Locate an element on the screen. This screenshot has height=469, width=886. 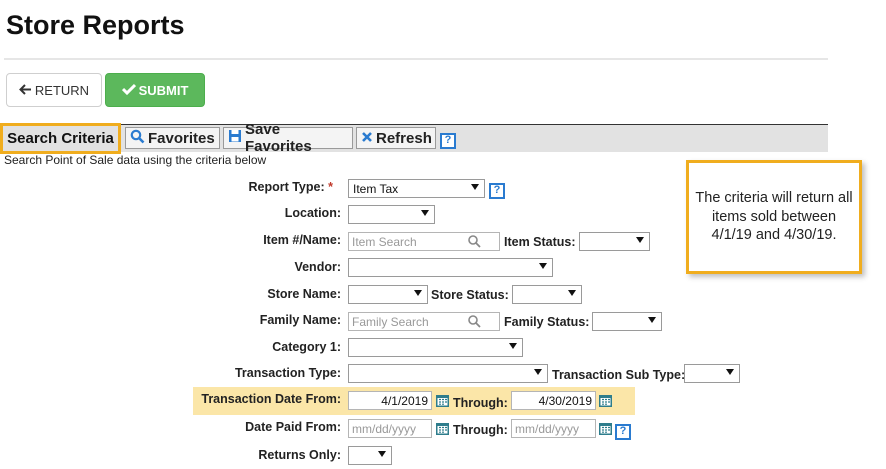
favorites-button: Favorites is located at coordinates (172, 138).